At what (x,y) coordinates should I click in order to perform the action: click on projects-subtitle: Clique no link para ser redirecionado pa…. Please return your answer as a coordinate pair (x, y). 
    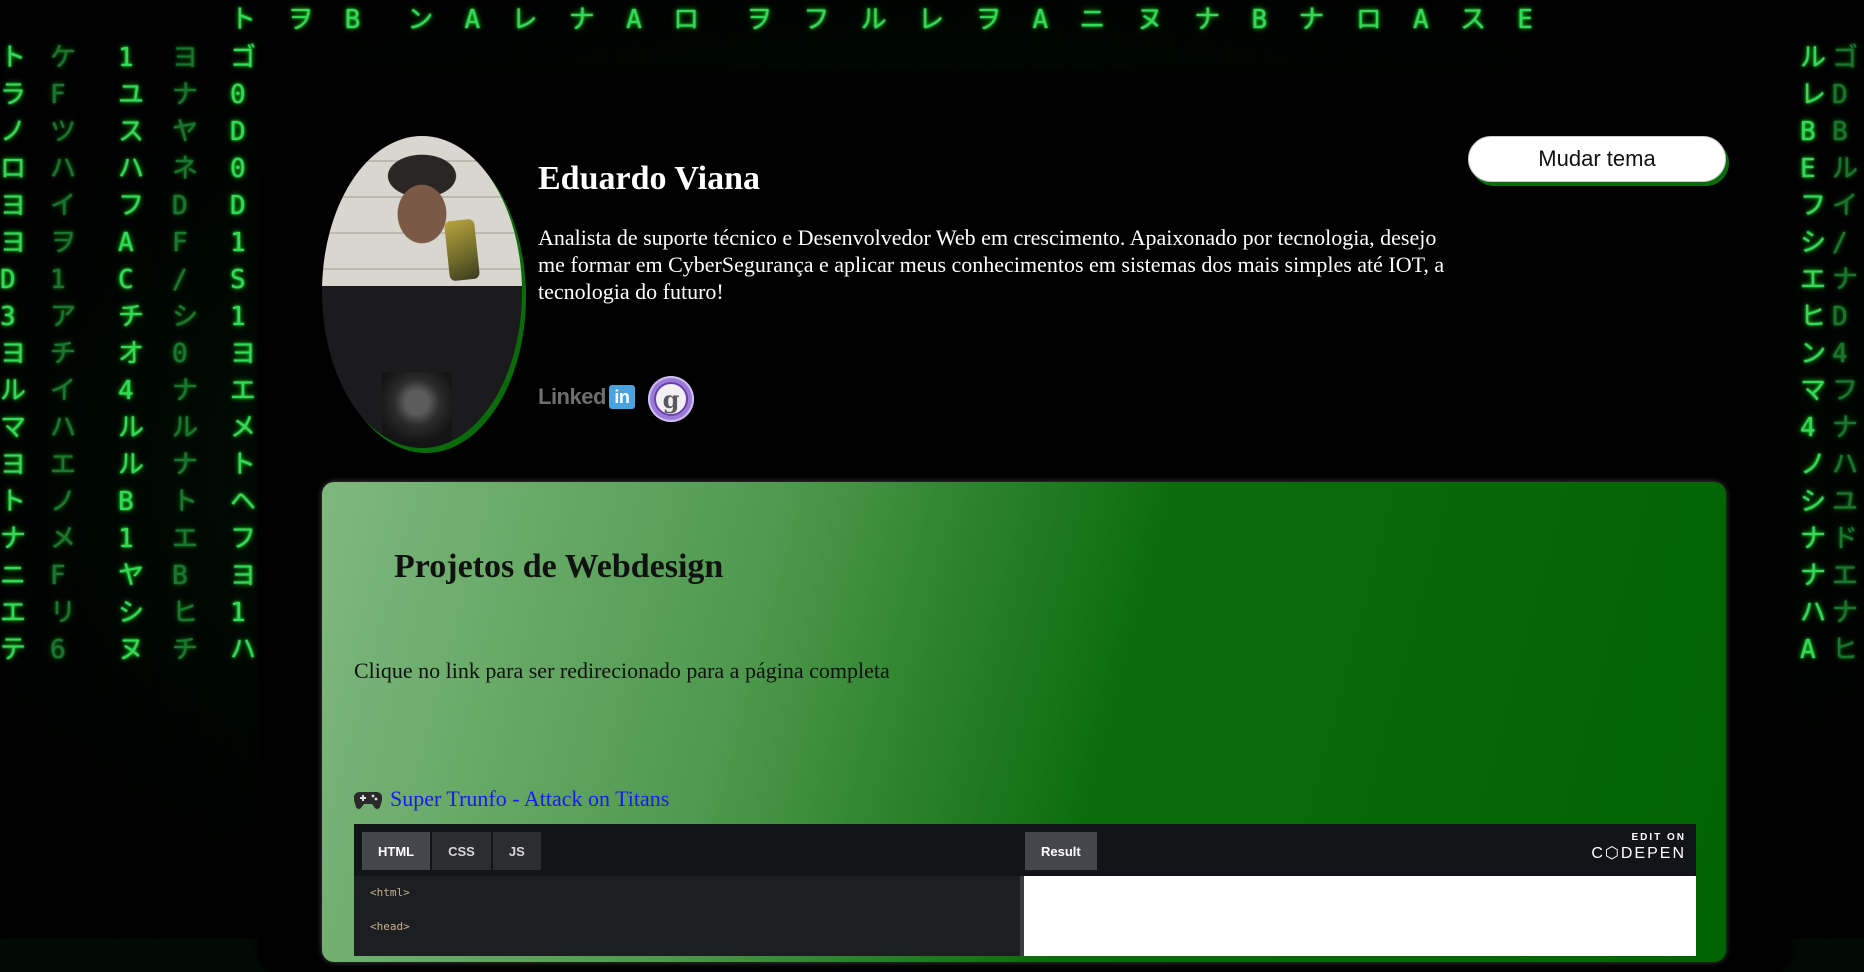
    Looking at the image, I should click on (622, 670).